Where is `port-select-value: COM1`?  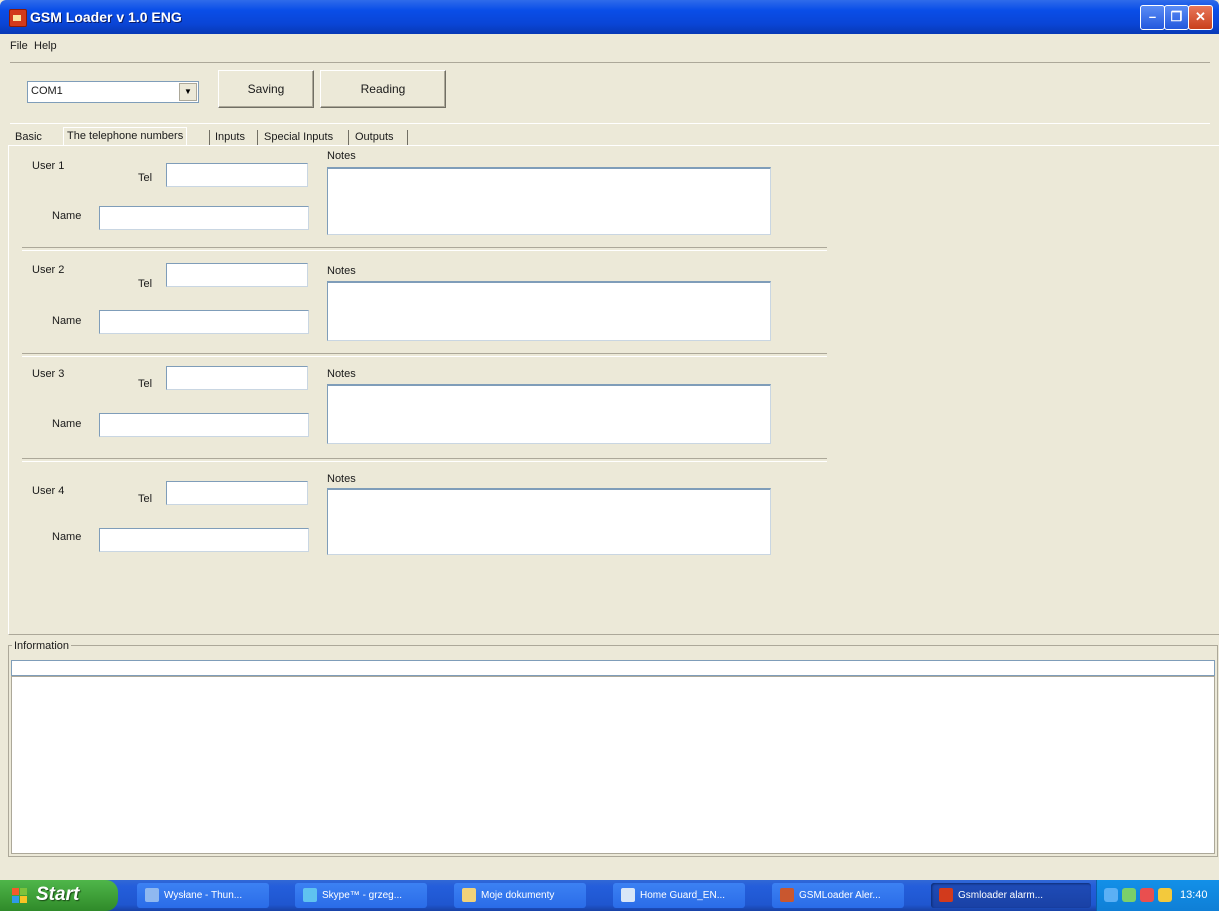
port-select-value: COM1 is located at coordinates (47, 91).